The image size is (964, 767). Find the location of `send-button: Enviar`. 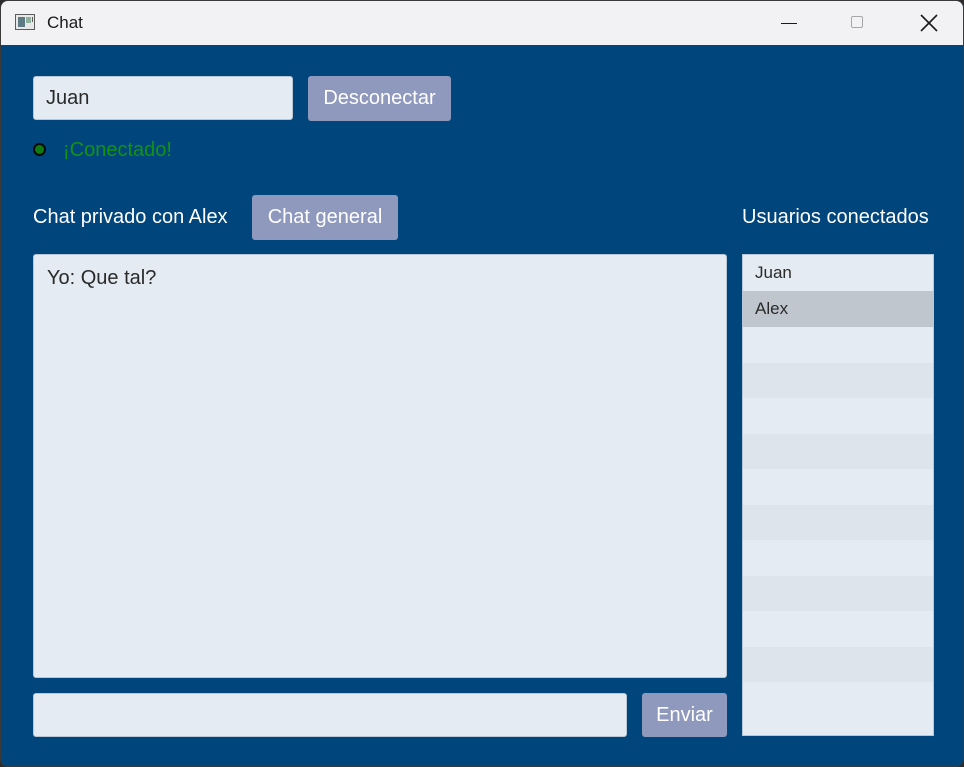

send-button: Enviar is located at coordinates (684, 715).